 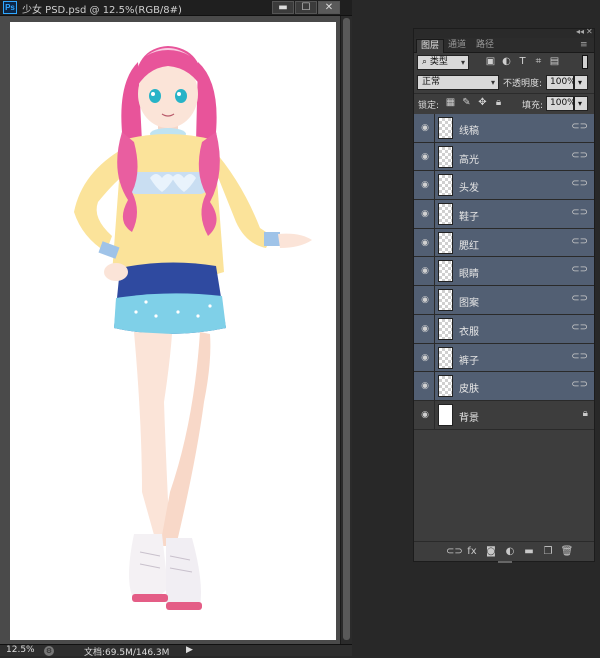 What do you see at coordinates (438, 62) in the screenshot?
I see `filter-value: 类型` at bounding box center [438, 62].